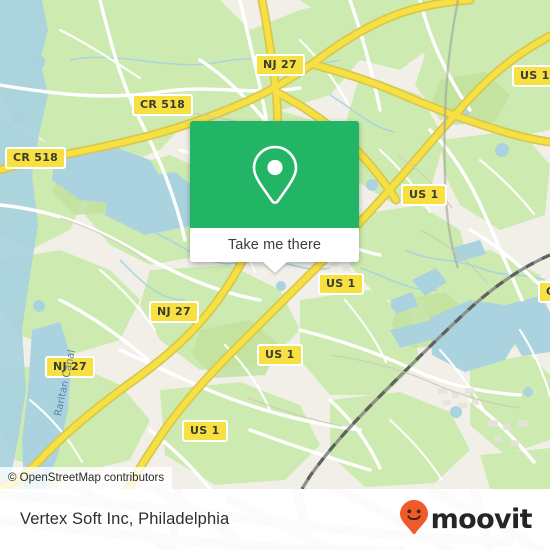 Image resolution: width=550 pixels, height=550 pixels. What do you see at coordinates (424, 195) in the screenshot?
I see `road-shield-us-1-right: US 1` at bounding box center [424, 195].